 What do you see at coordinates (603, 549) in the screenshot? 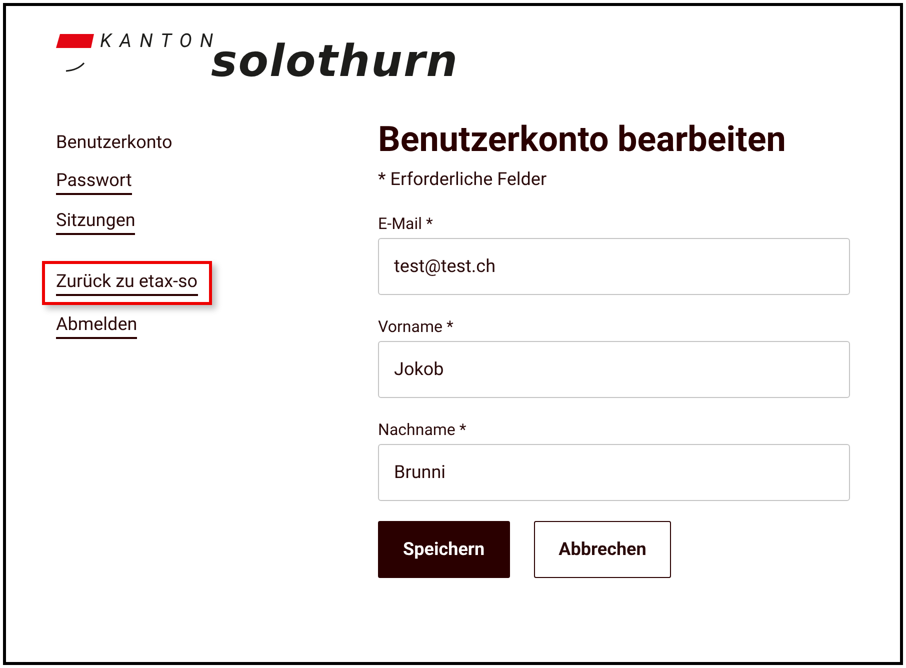
I see `cancel-button: Abbrechen` at bounding box center [603, 549].